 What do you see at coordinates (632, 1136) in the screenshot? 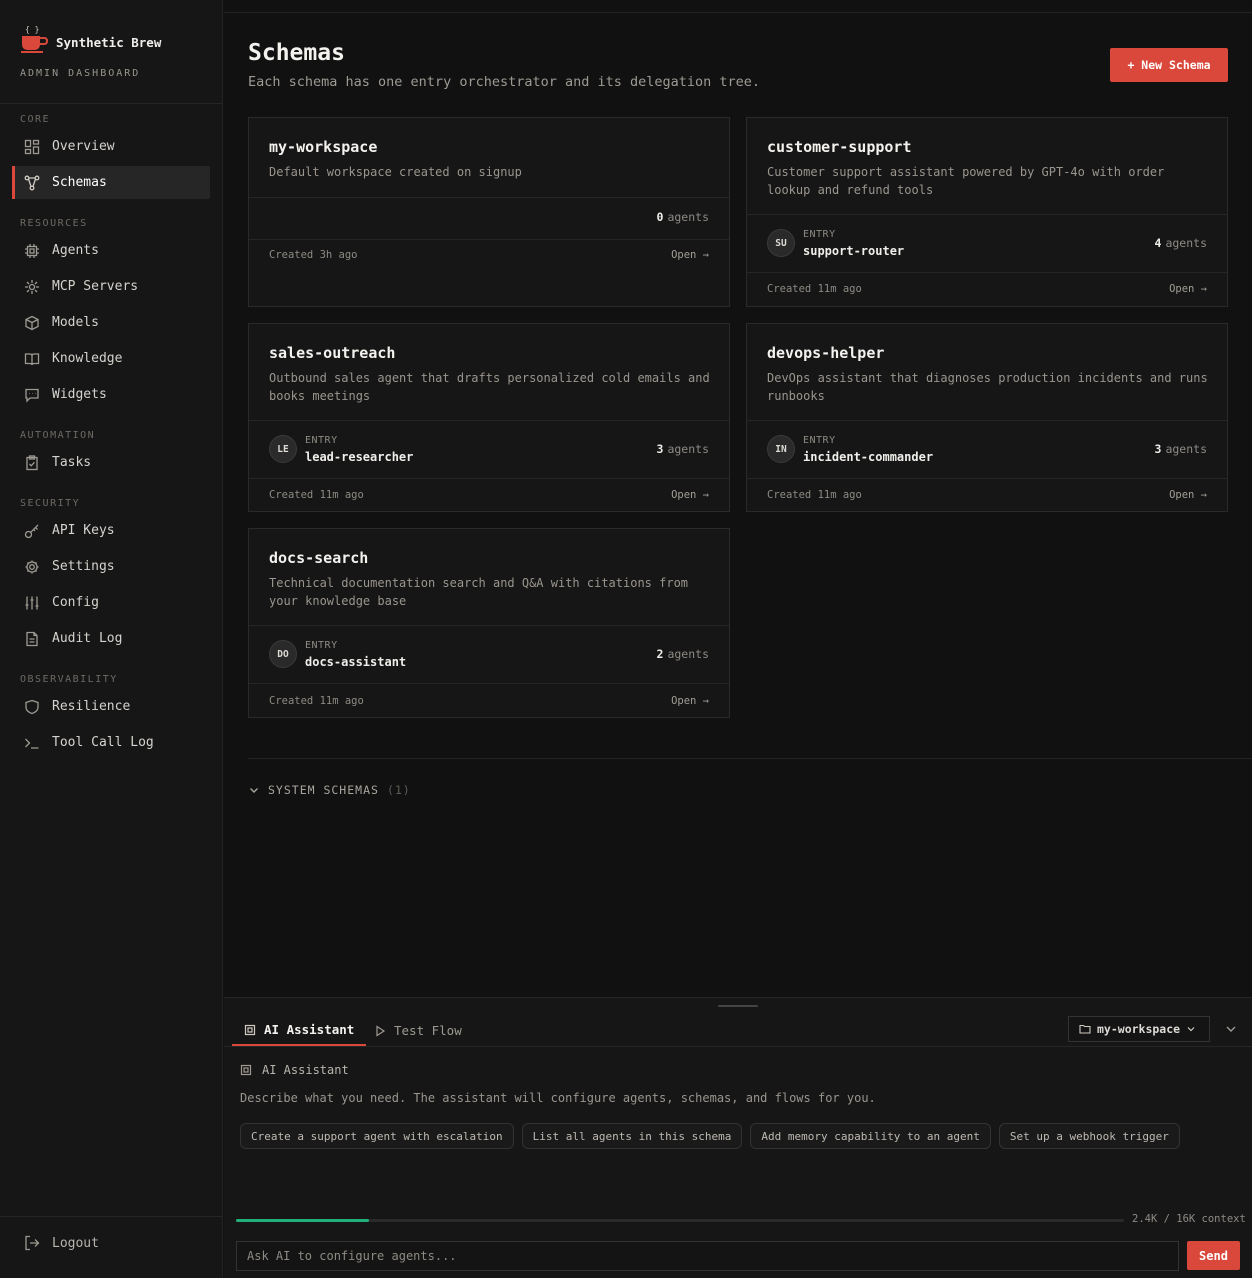
I see `suggestion-chip: List all agents in this schema` at bounding box center [632, 1136].